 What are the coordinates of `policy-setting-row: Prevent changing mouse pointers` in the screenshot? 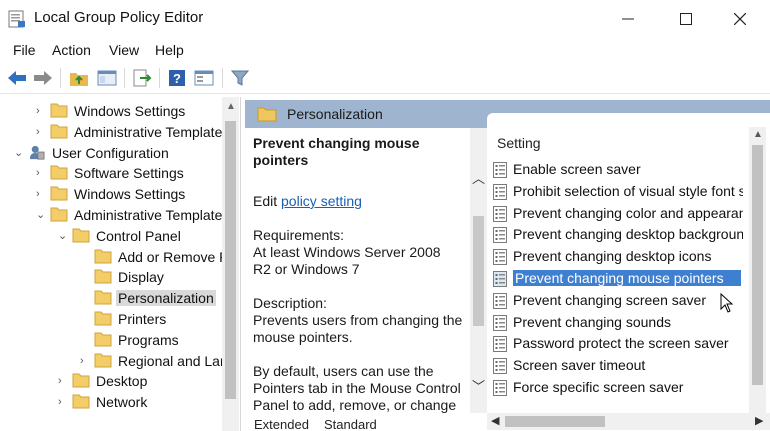 It's located at (618, 279).